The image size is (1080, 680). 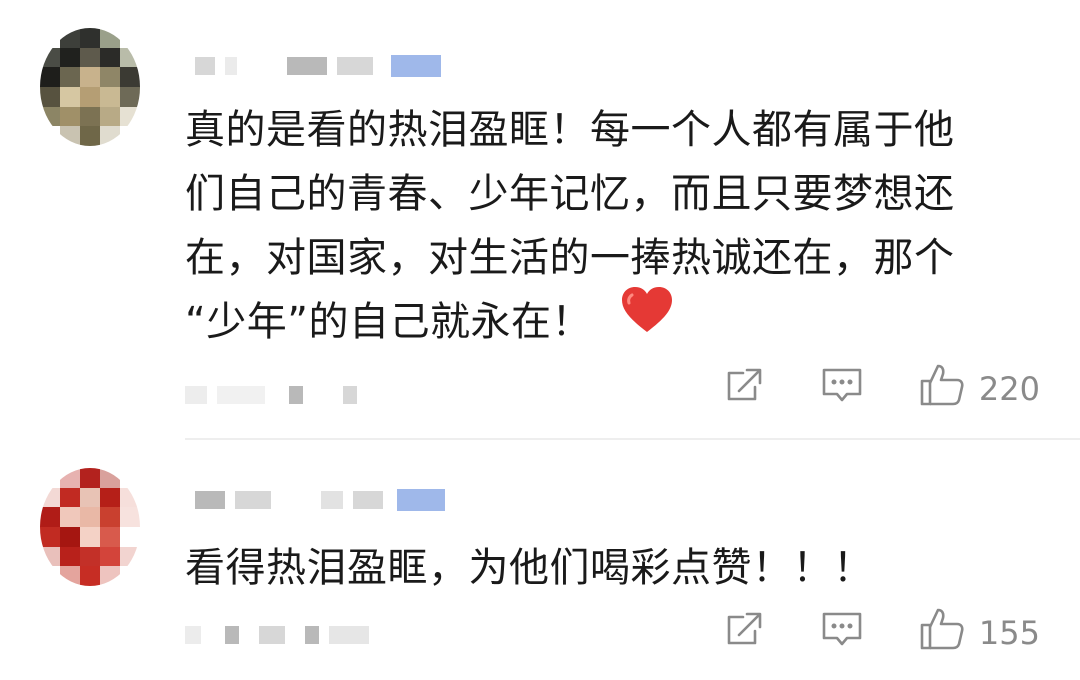 What do you see at coordinates (570, 194) in the screenshot?
I see `comment-text-line: 们自己的青春、少年记忆，而且只要梦想还` at bounding box center [570, 194].